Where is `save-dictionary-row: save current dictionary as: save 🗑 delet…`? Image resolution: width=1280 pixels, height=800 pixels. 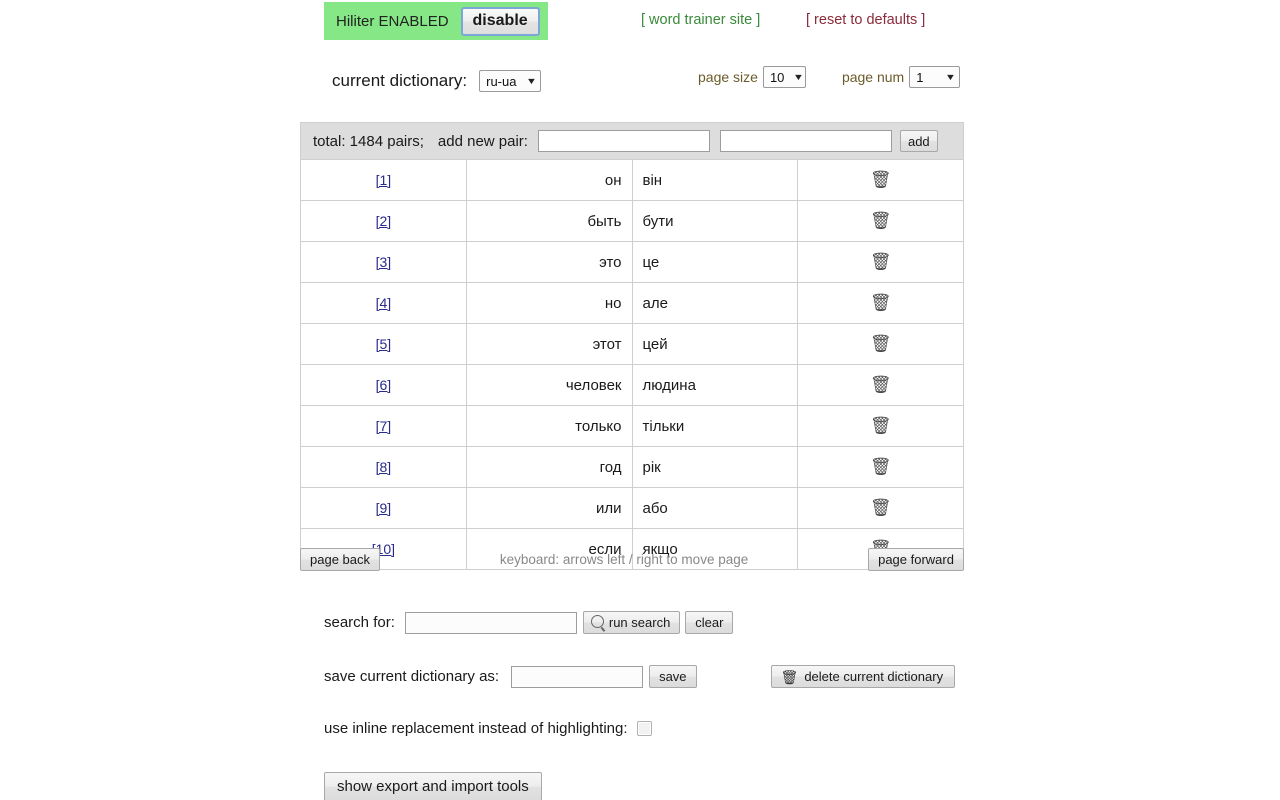
save-dictionary-row: save current dictionary as: save 🗑 delet… is located at coordinates (640, 676).